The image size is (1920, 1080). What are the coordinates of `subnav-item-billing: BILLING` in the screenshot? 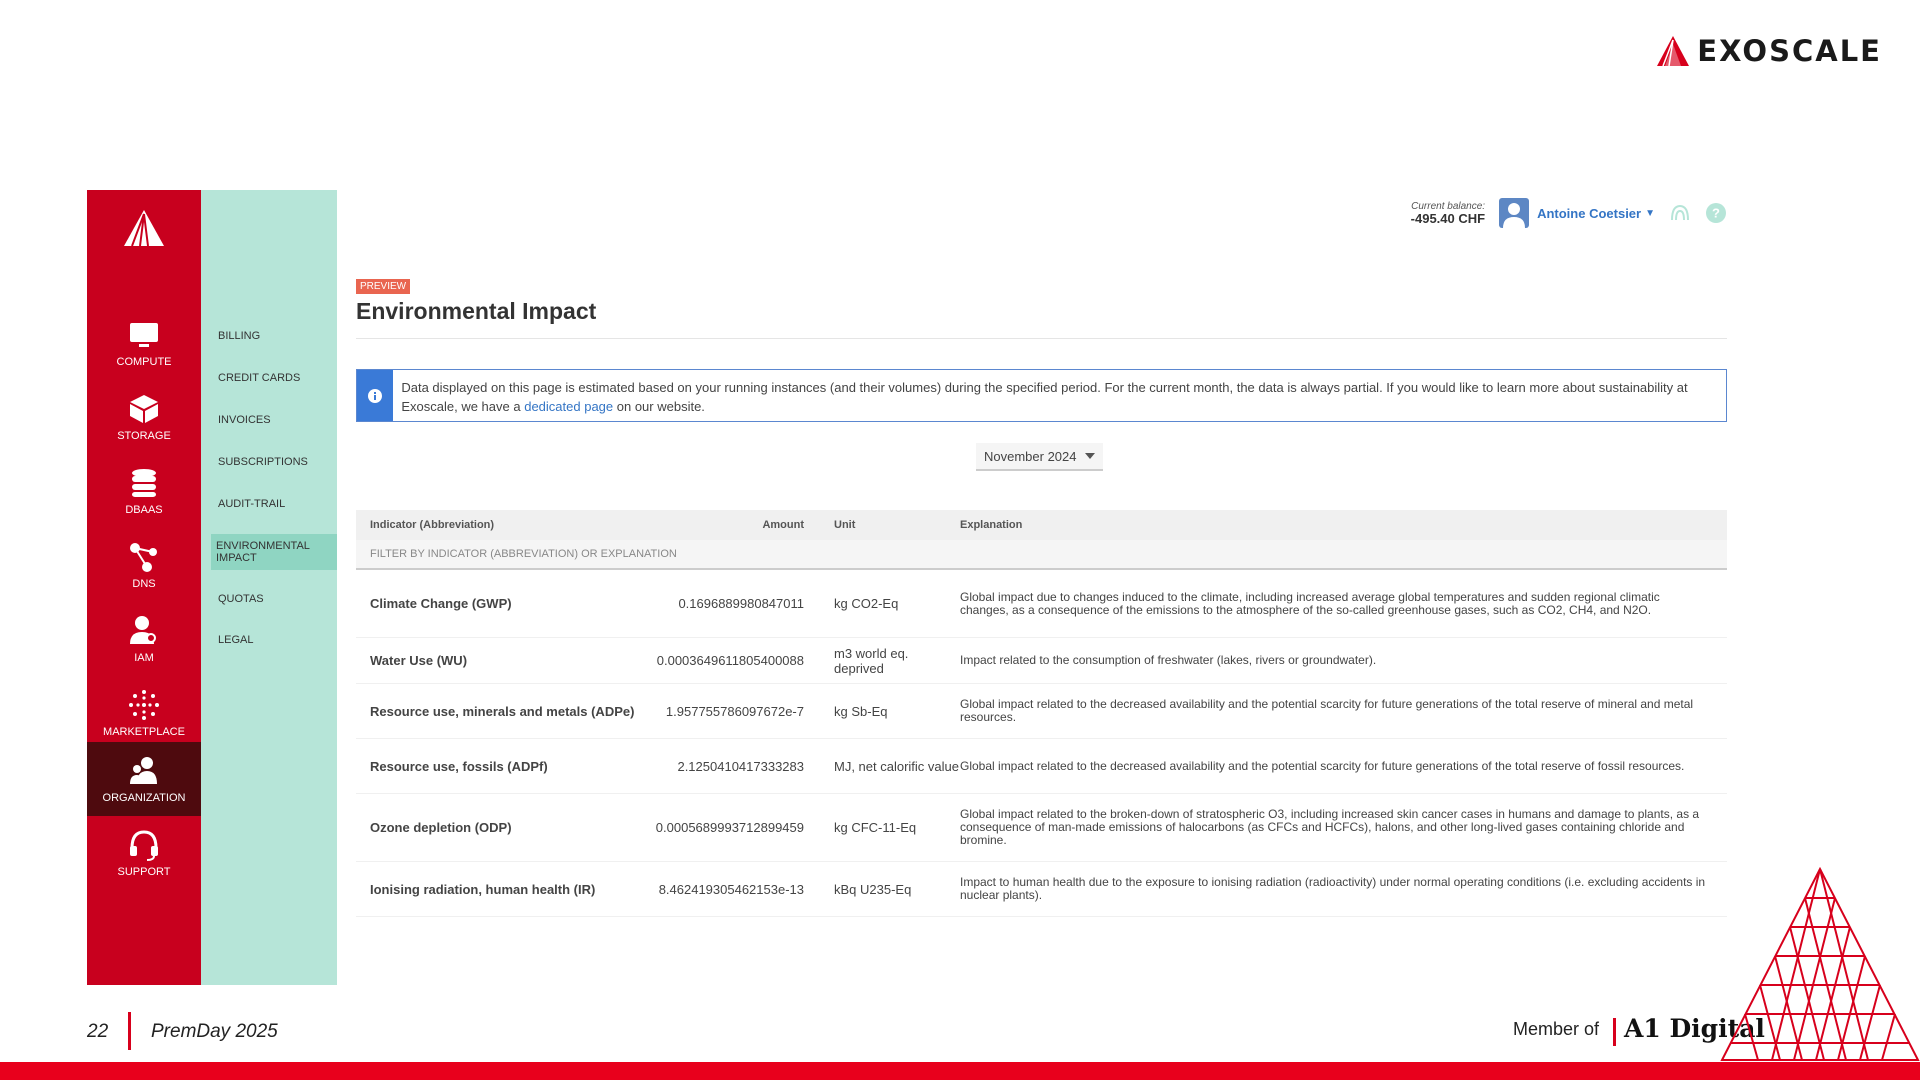 It's located at (274, 336).